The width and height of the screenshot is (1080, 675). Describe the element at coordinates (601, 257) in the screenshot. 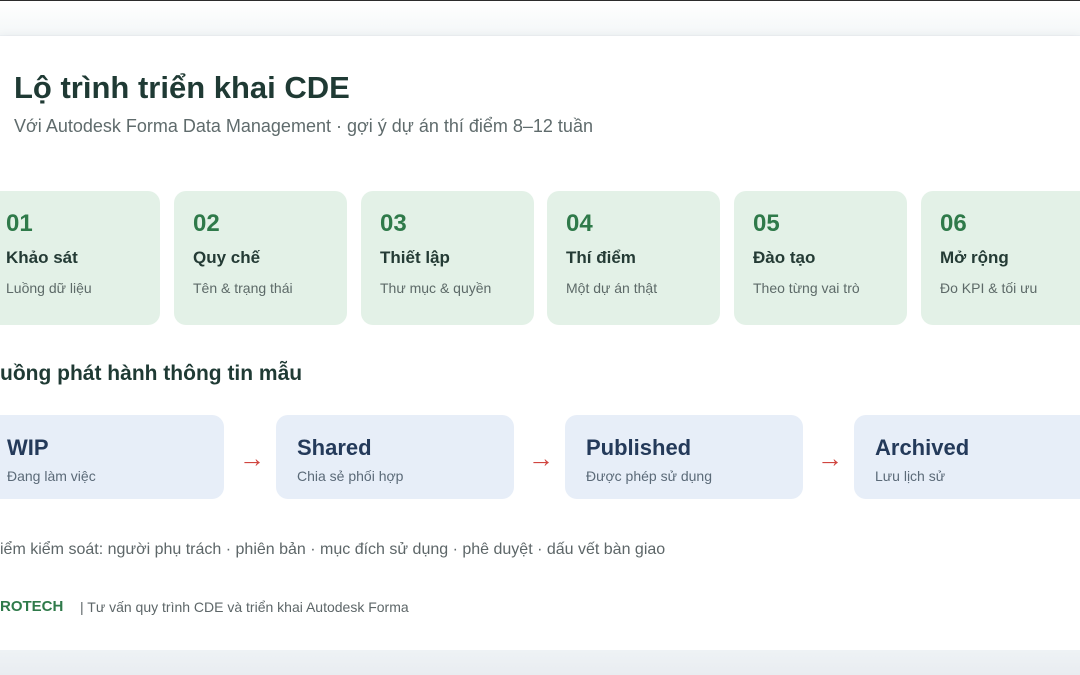

I see `step-name: Thí điểm` at that location.